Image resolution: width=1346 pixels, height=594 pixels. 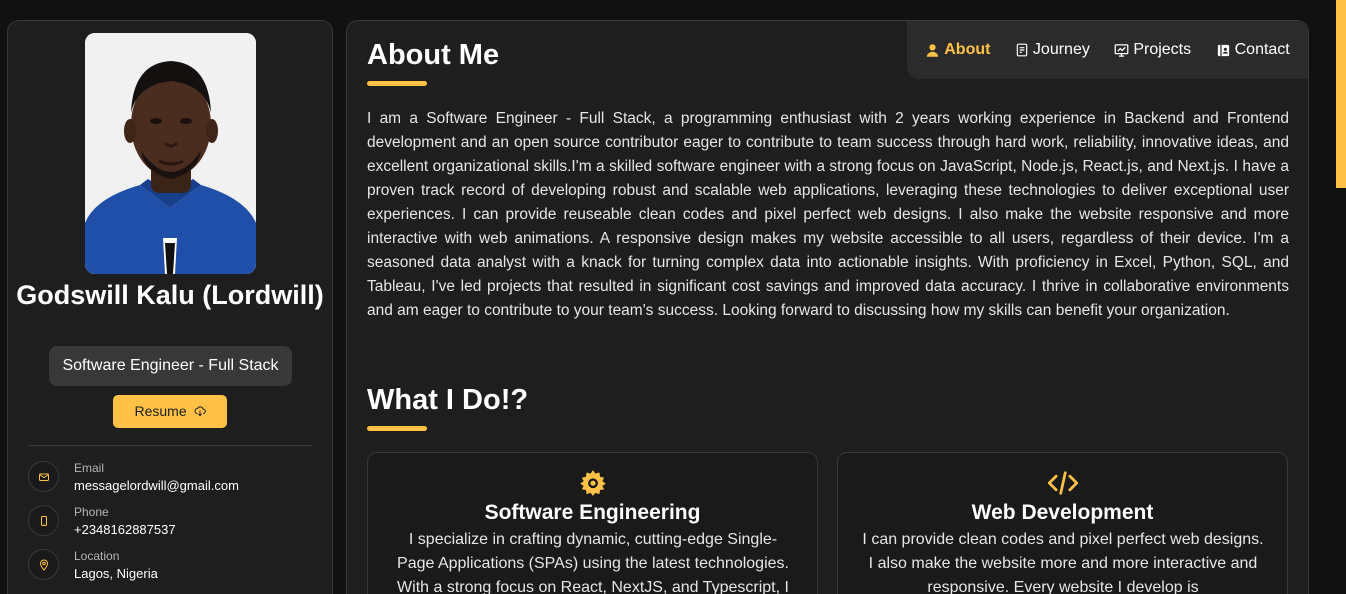 I want to click on top-navbar: About Journey Projects Contact, so click(x=1107, y=50).